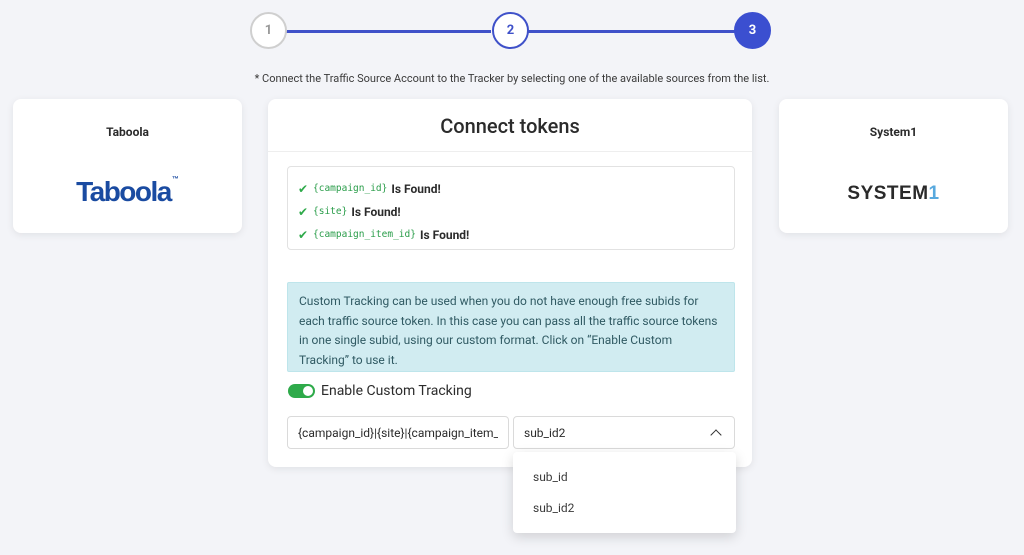 This screenshot has width=1024, height=555. What do you see at coordinates (350, 188) in the screenshot?
I see `token-code: {campaign_id}` at bounding box center [350, 188].